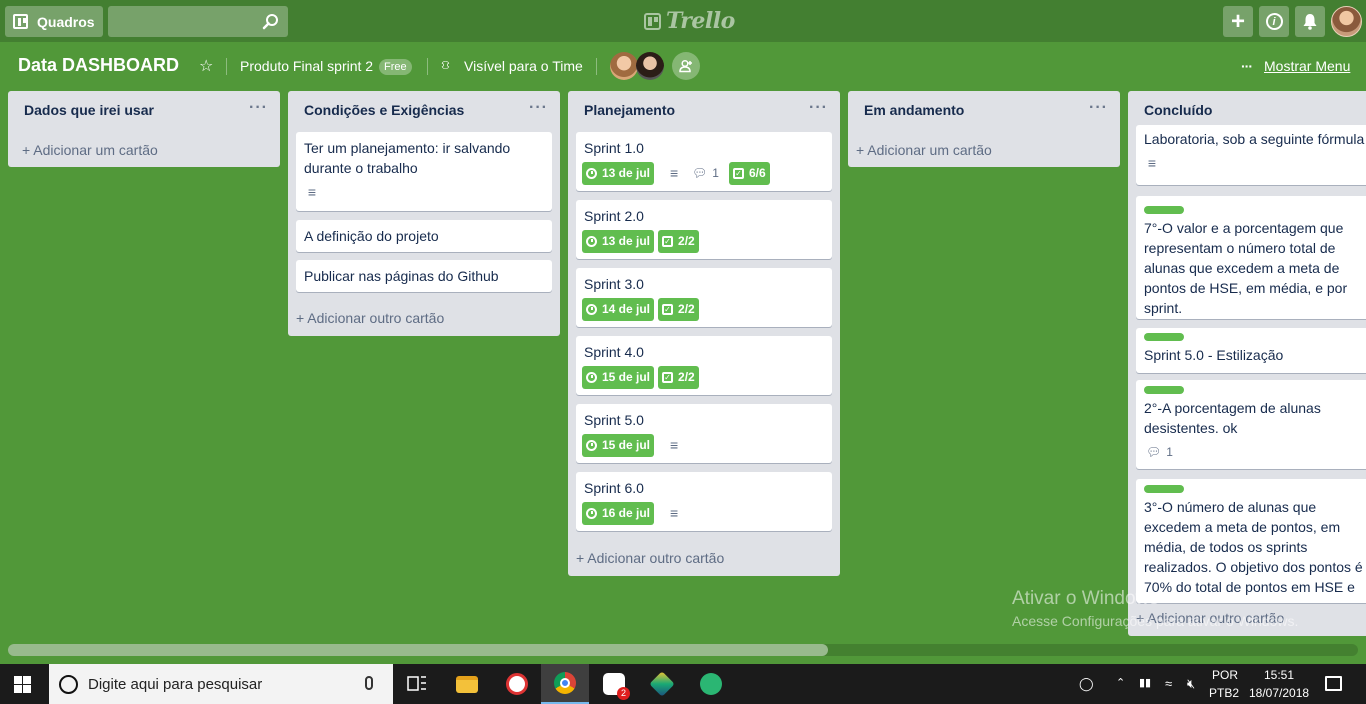 The height and width of the screenshot is (704, 1366). I want to click on green-label, so click(1164, 390).